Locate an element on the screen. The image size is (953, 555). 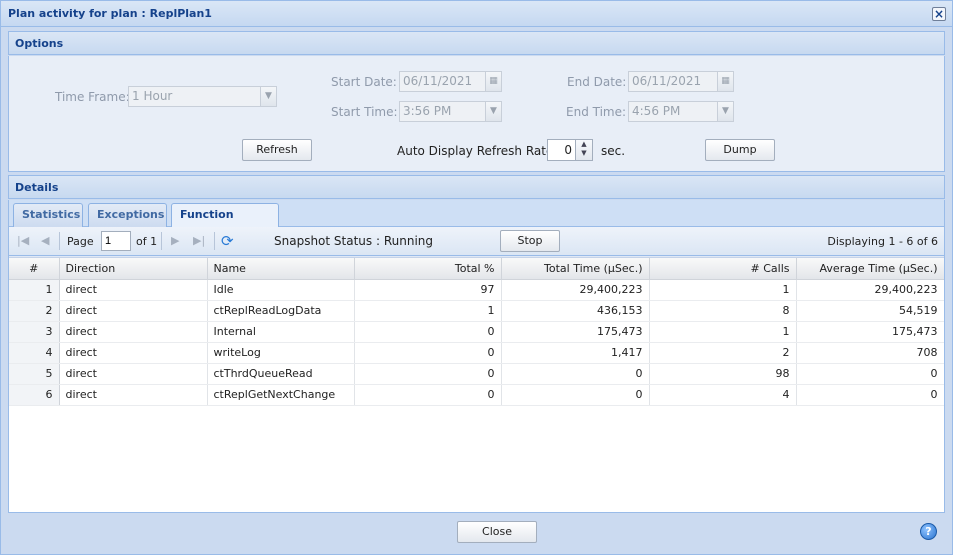
cell-total-time: 436,153 is located at coordinates (575, 311).